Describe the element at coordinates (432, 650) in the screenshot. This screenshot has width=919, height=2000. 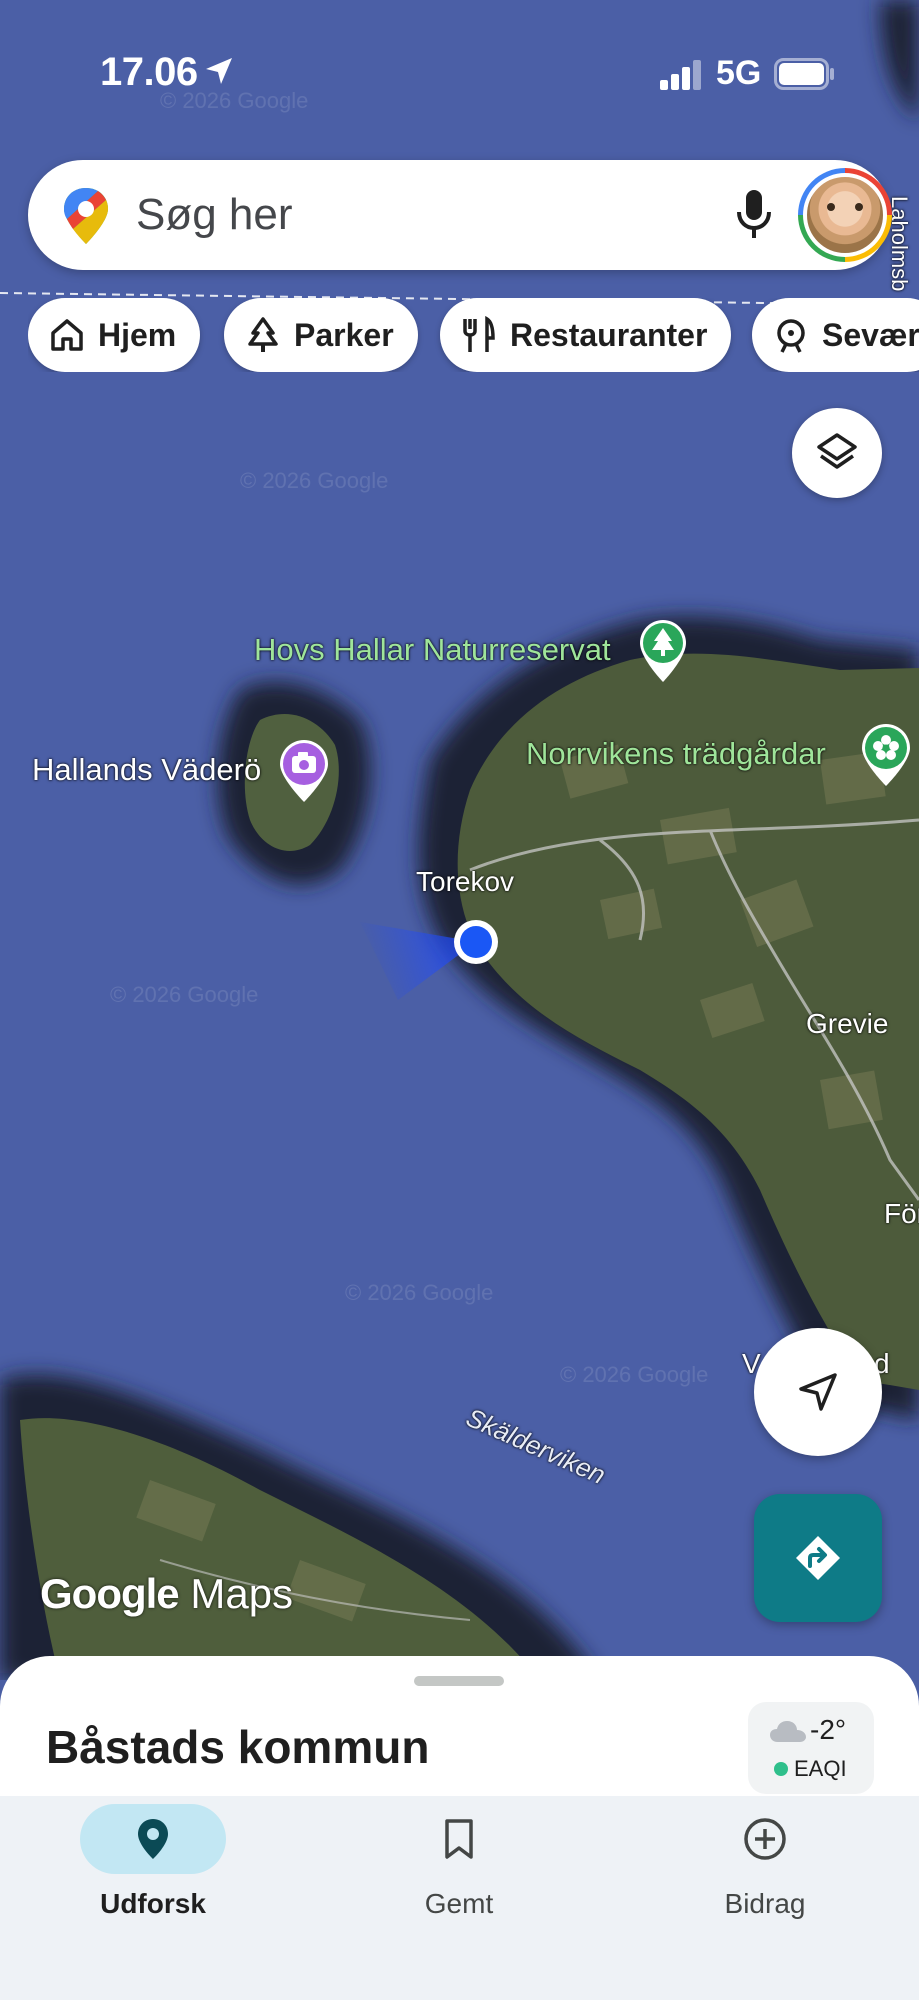
I see `map-label-hovs-hallar: Hovs Hallar Naturreservat` at that location.